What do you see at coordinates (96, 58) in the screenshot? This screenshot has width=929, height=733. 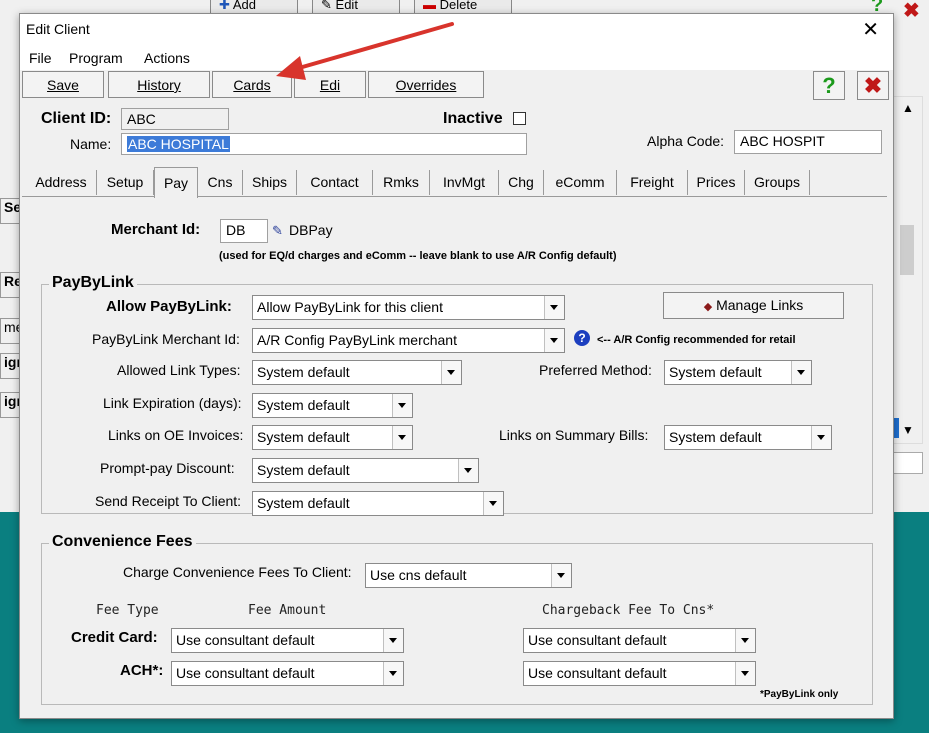 I see `menu-program: Program` at bounding box center [96, 58].